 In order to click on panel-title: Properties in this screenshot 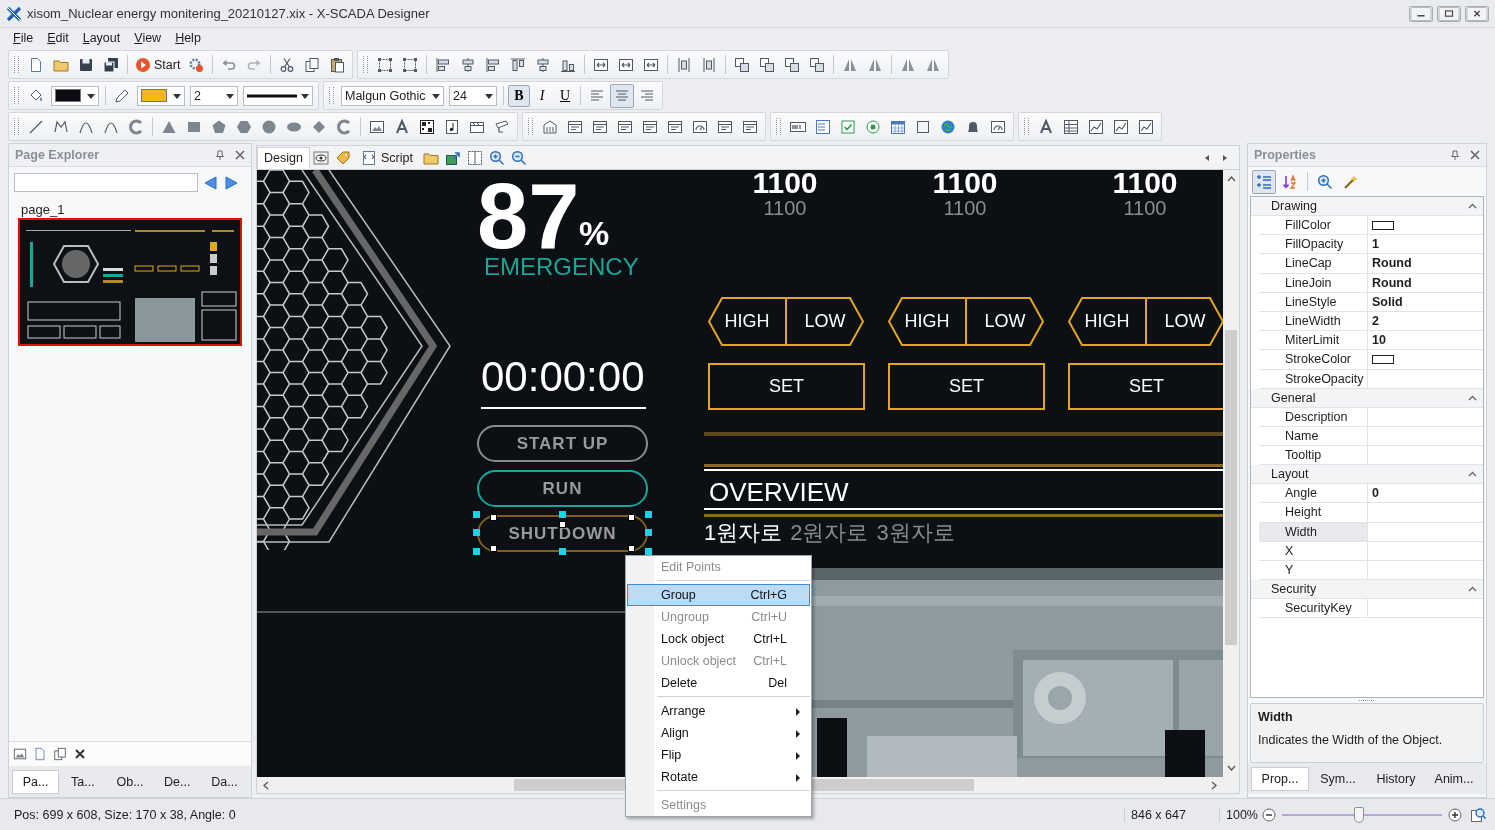, I will do `click(1285, 155)`.